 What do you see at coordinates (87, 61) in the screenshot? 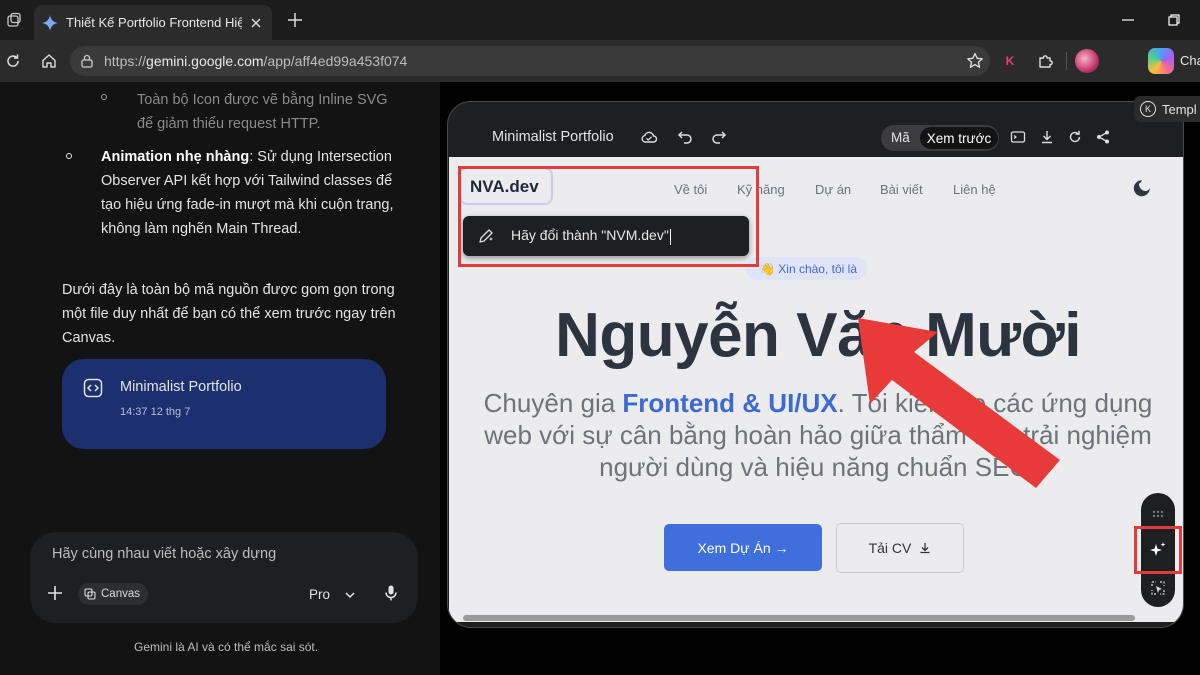
I see `lock-icon` at bounding box center [87, 61].